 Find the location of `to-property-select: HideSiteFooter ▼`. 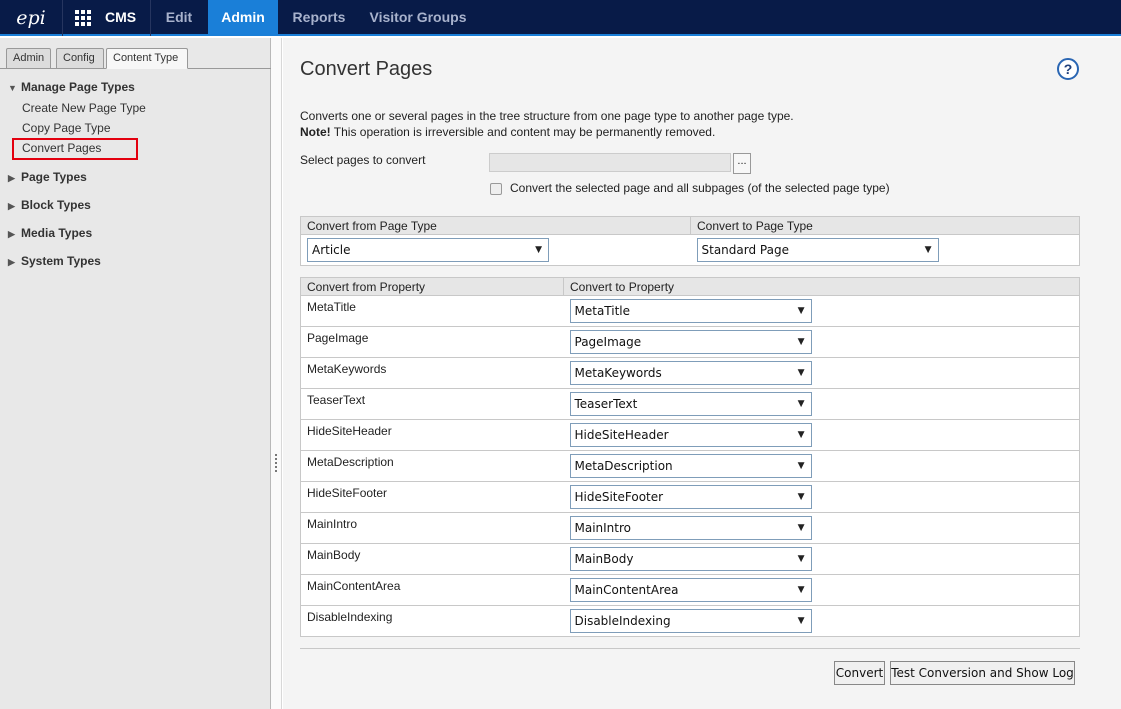

to-property-select: HideSiteFooter ▼ is located at coordinates (690, 497).